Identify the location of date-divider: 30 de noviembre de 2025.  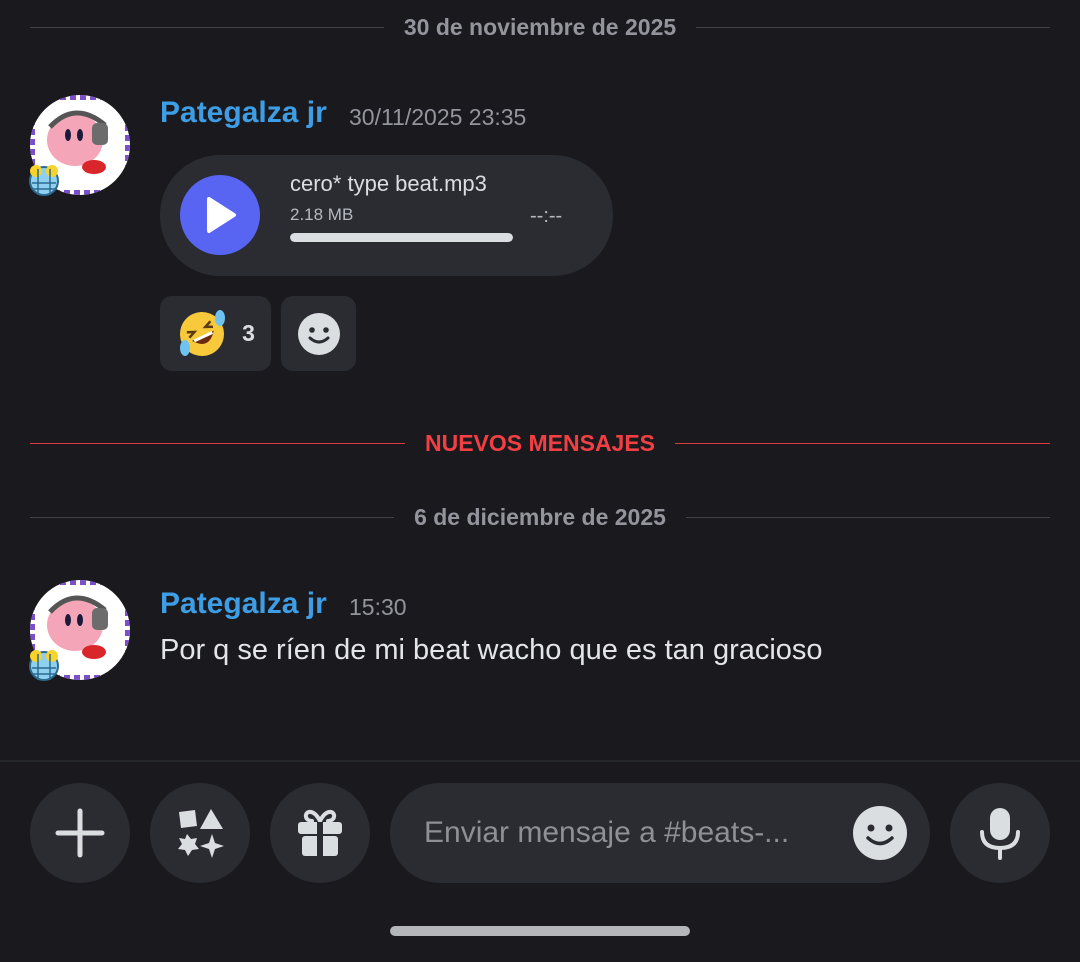
(540, 27).